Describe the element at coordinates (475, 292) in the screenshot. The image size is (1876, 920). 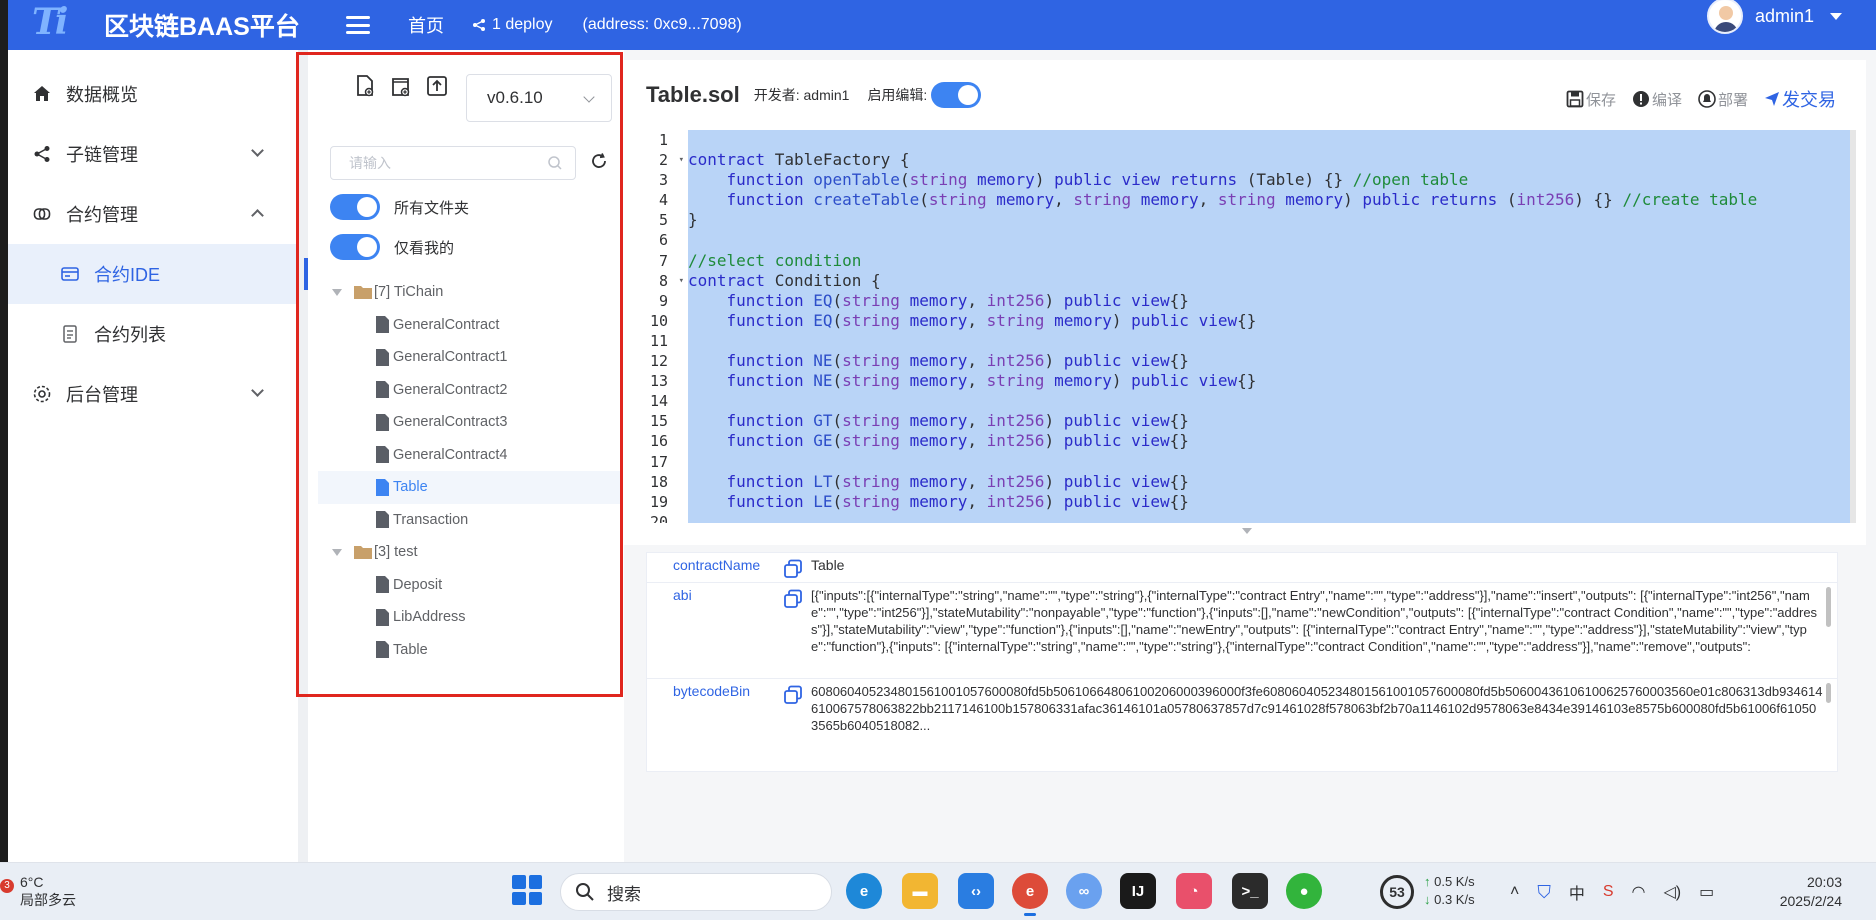
I see `tree-folder: [7] TiChain` at that location.